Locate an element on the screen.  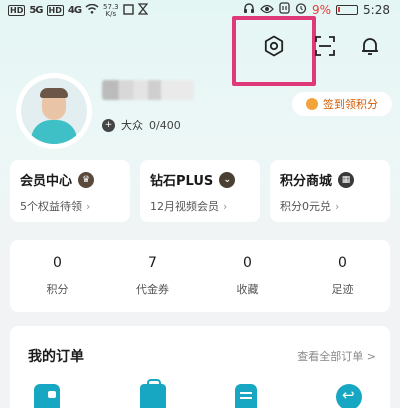
card-title: 积分商城 is located at coordinates (306, 181).